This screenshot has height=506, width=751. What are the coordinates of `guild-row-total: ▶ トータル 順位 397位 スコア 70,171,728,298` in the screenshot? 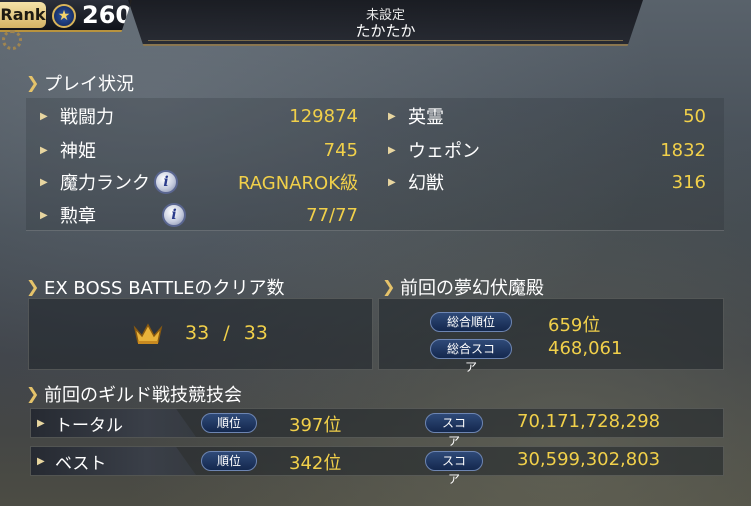 It's located at (377, 428).